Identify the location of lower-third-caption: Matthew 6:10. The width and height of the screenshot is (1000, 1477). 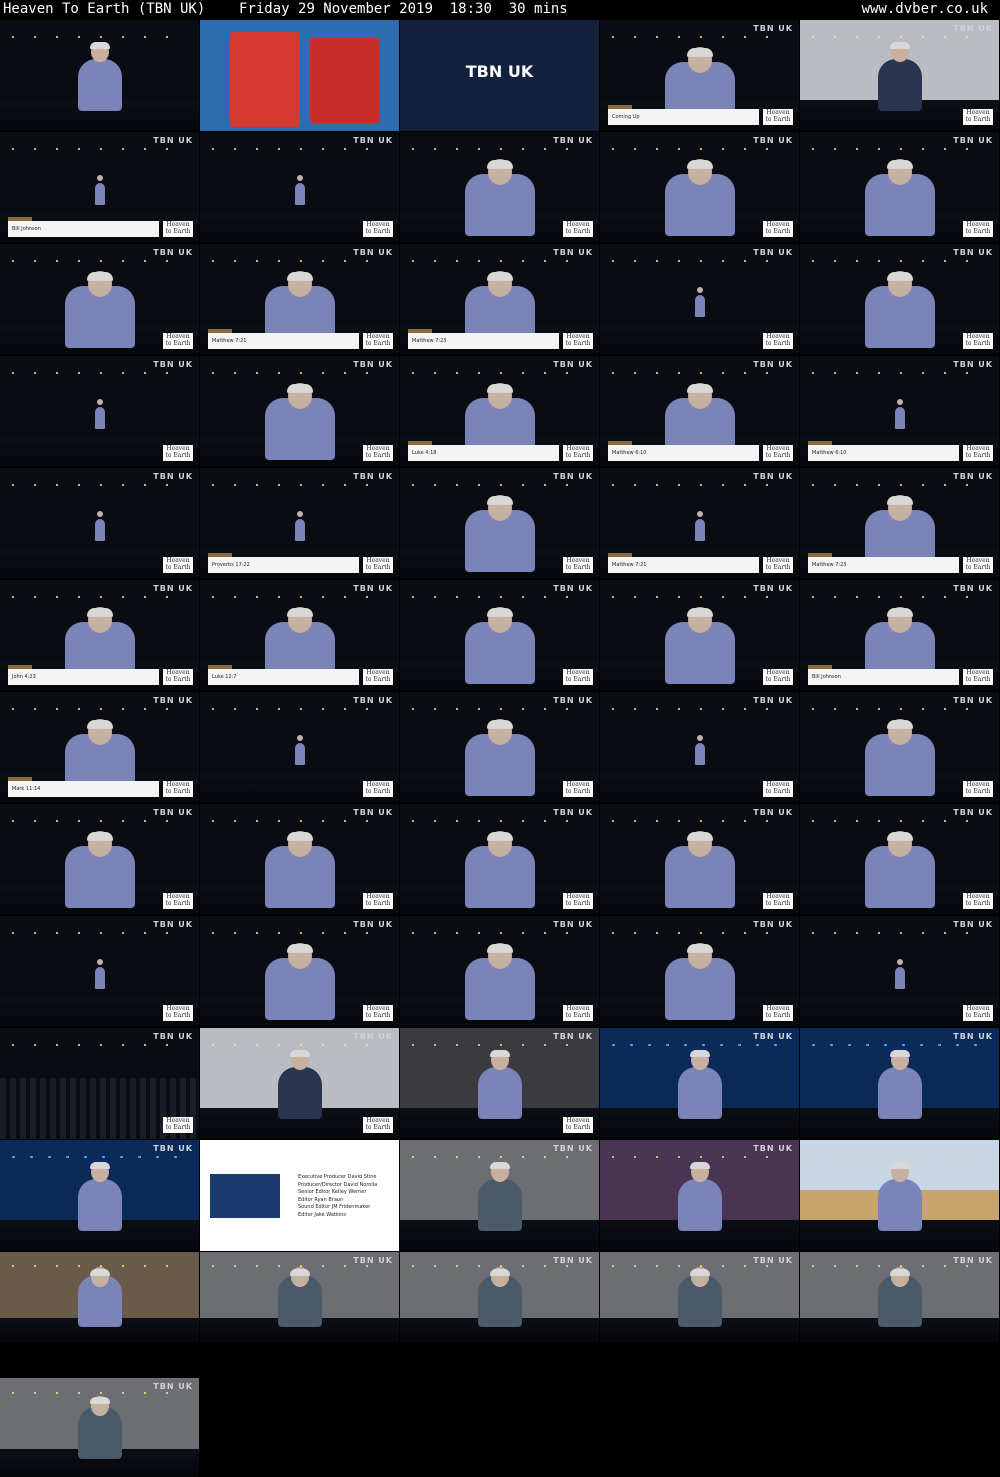
(683, 451).